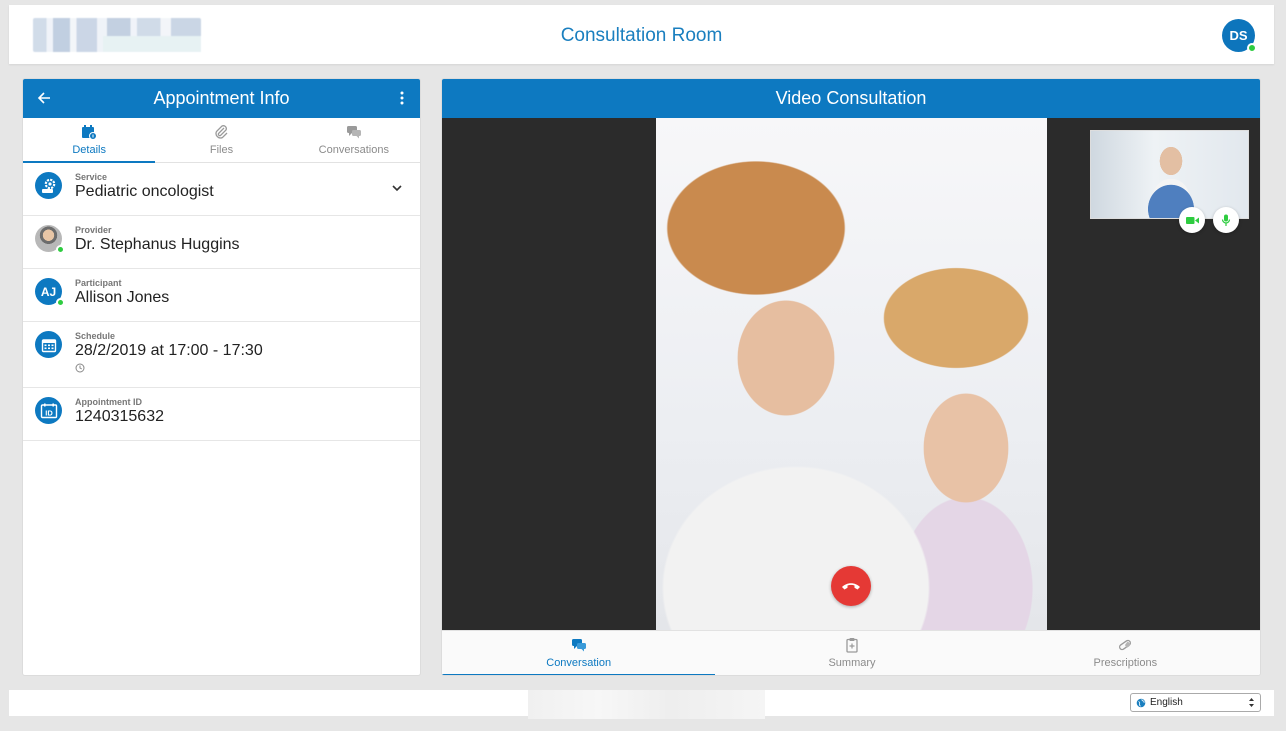 The image size is (1286, 731). Describe the element at coordinates (90, 132) in the screenshot. I see `calendar-info-icon` at that location.